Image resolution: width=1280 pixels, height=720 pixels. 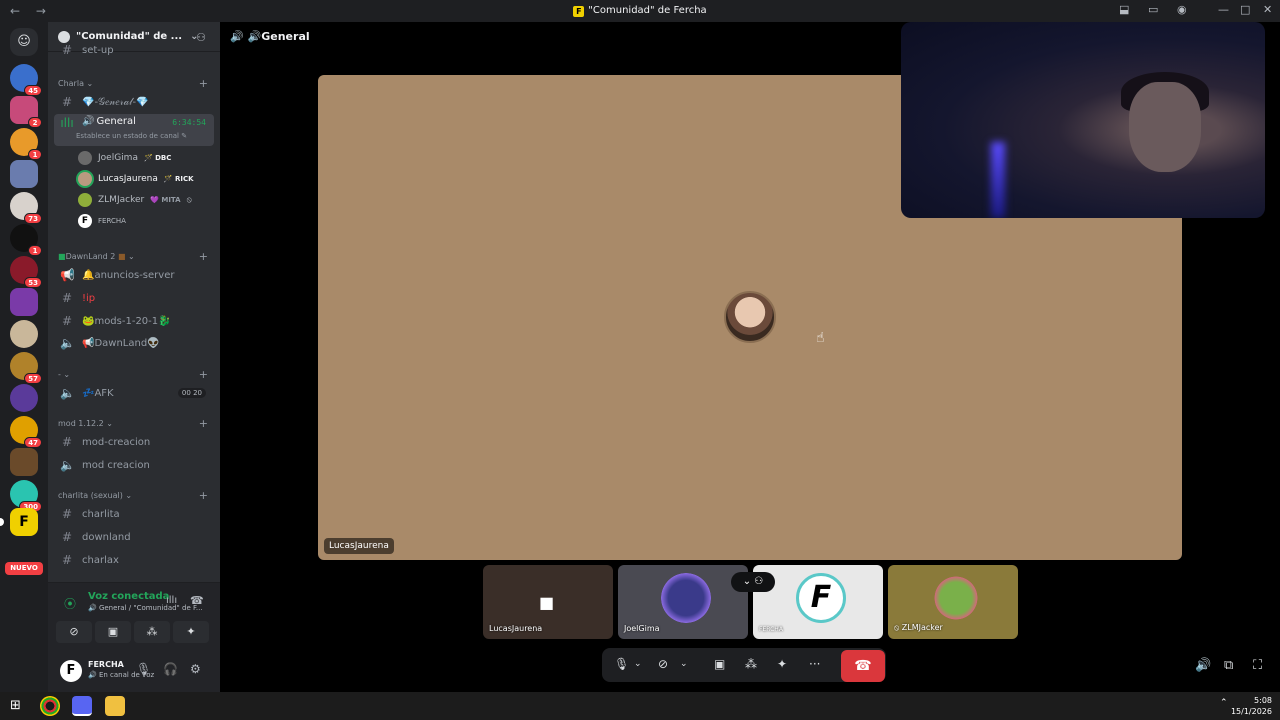 I want to click on channel-status: Establece un estado de canal ✎, so click(x=131, y=136).